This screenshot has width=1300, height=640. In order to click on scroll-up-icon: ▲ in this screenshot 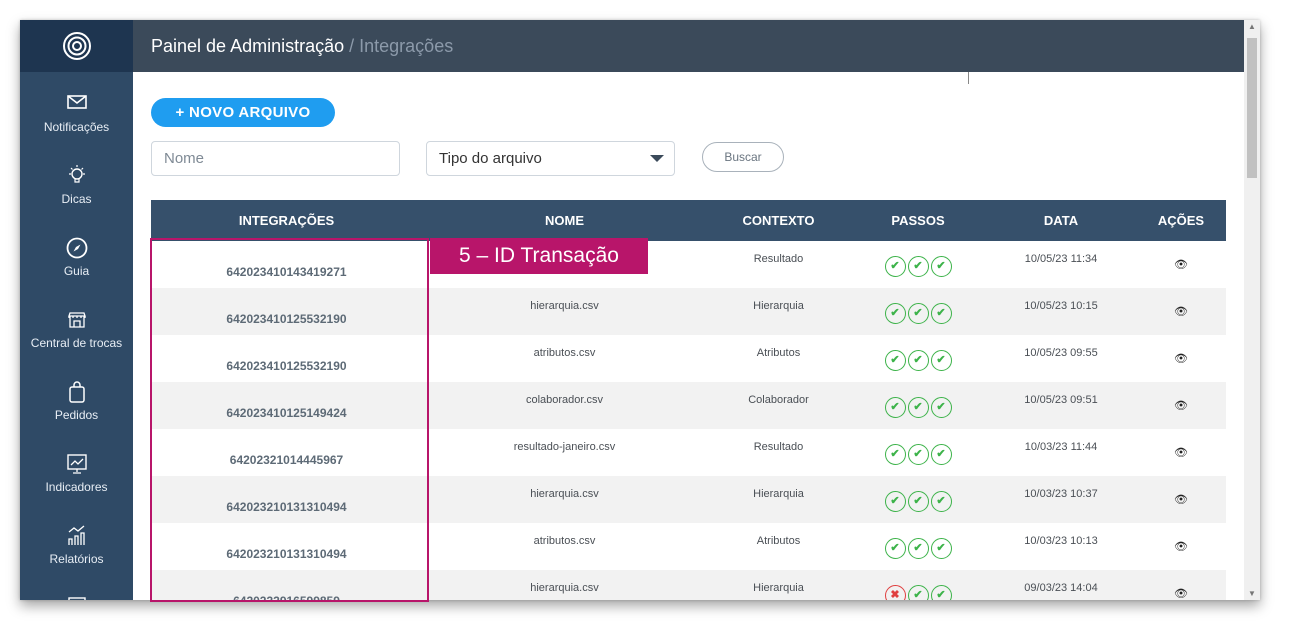, I will do `click(1252, 26)`.